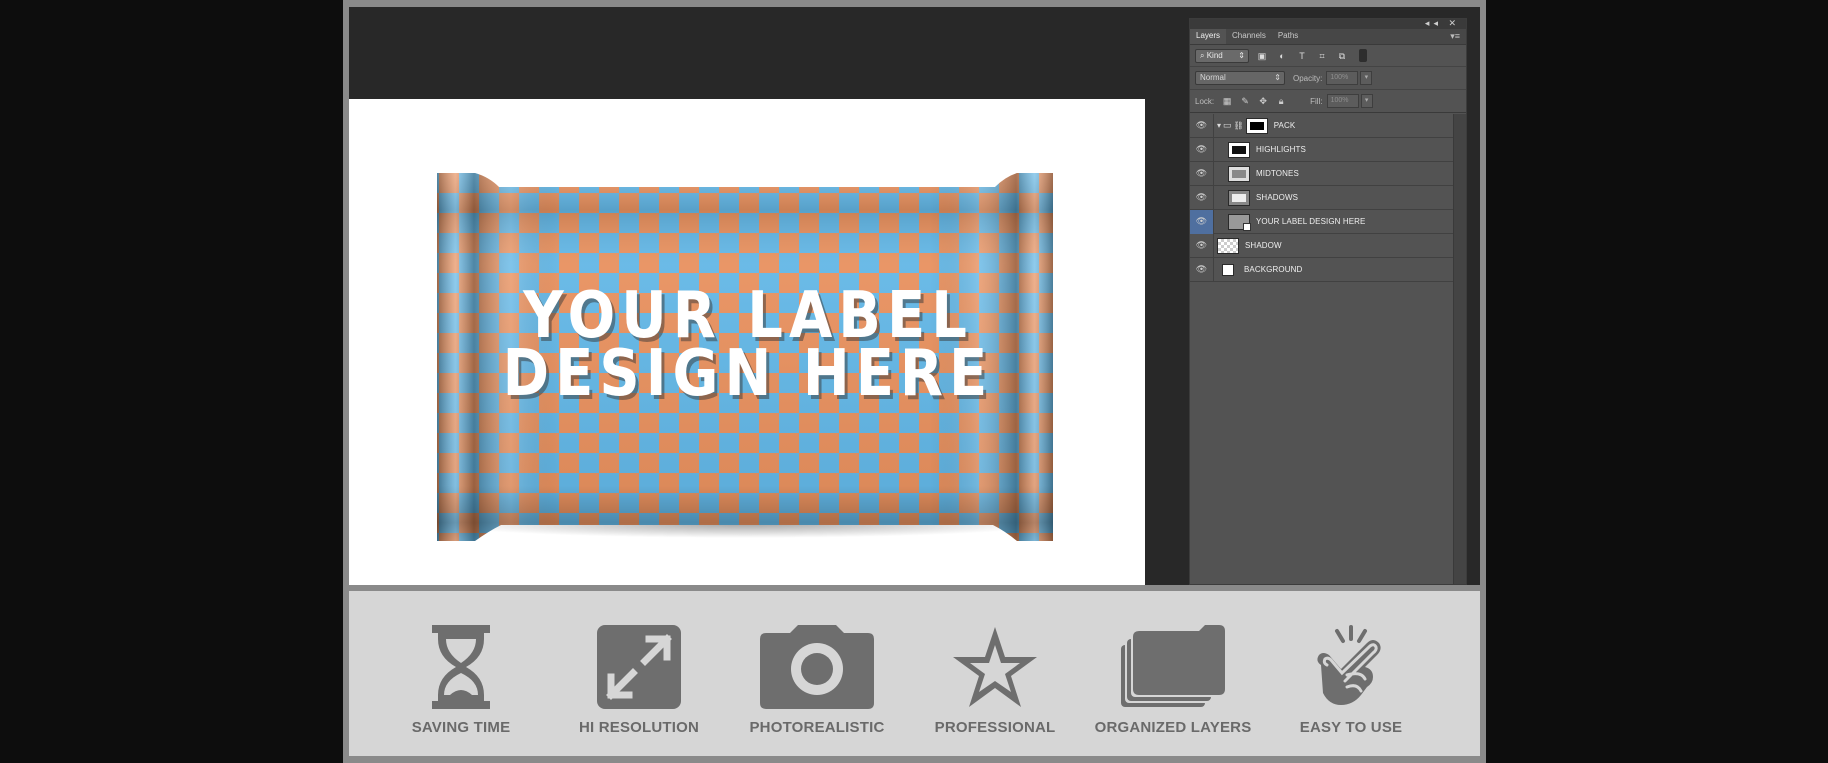 This screenshot has height=763, width=1828. What do you see at coordinates (1349, 665) in the screenshot?
I see `pointing-hand-icon` at bounding box center [1349, 665].